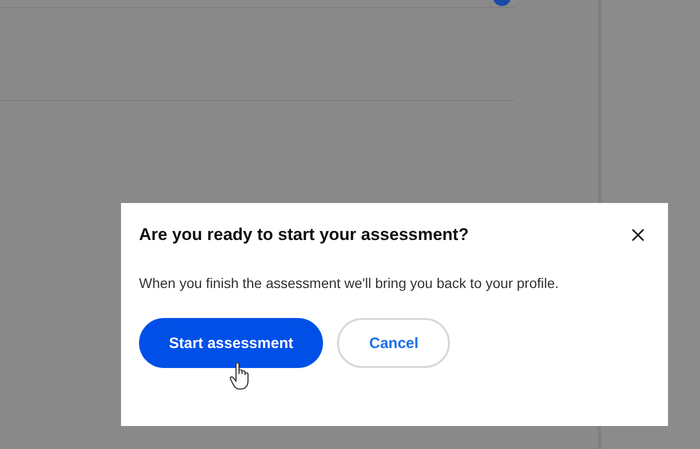  I want to click on dialog-message: When you finish the assessment we'll bring you back to your profile., so click(349, 283).